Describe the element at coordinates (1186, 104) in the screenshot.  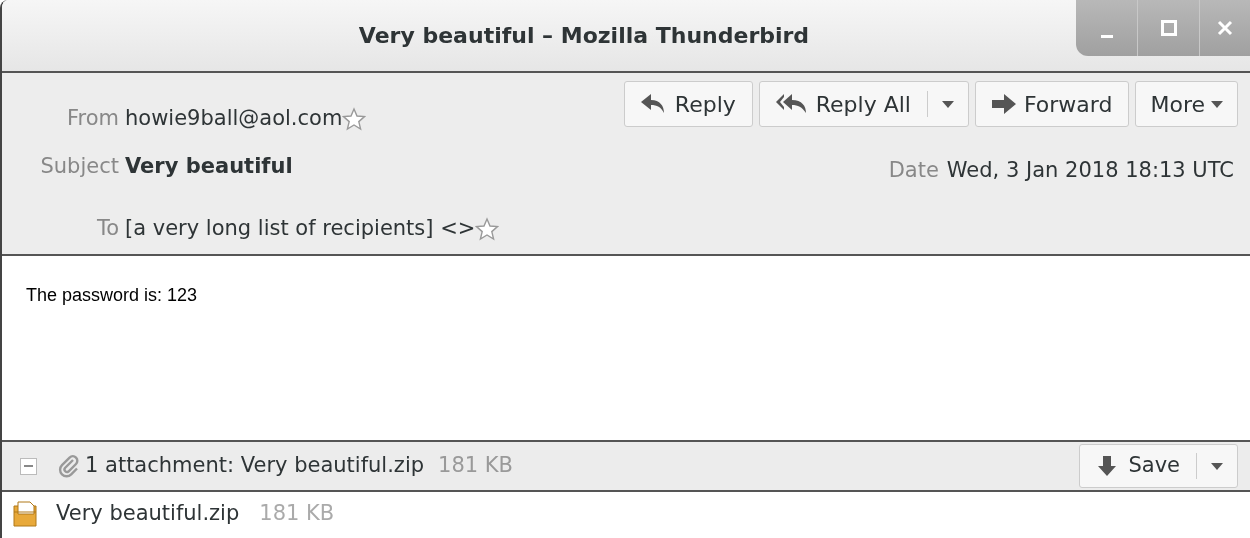
I see `more-button: More` at that location.